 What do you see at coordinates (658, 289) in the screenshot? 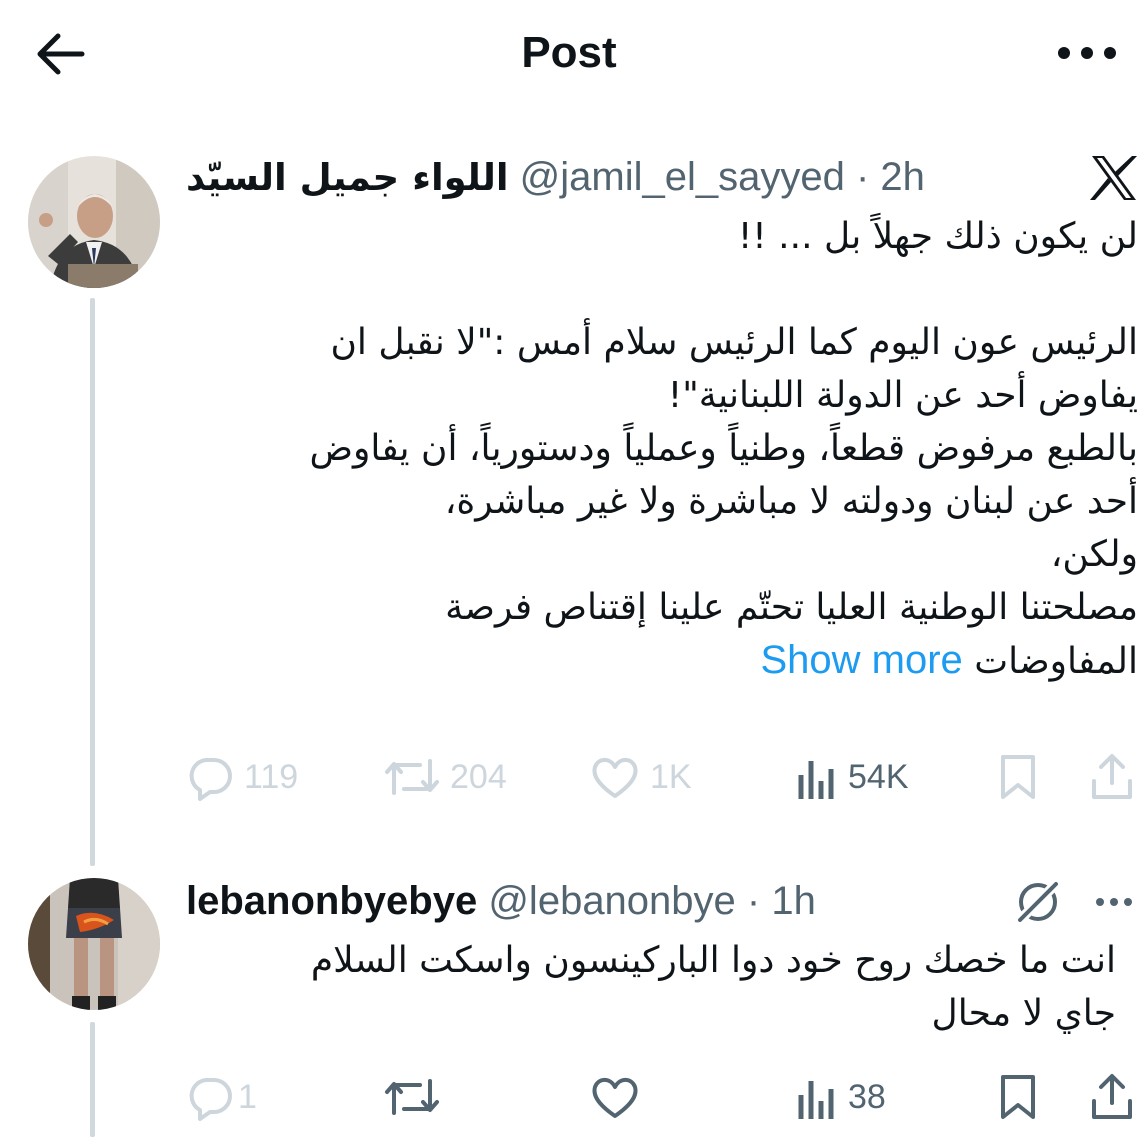
I see `post-text-line` at bounding box center [658, 289].